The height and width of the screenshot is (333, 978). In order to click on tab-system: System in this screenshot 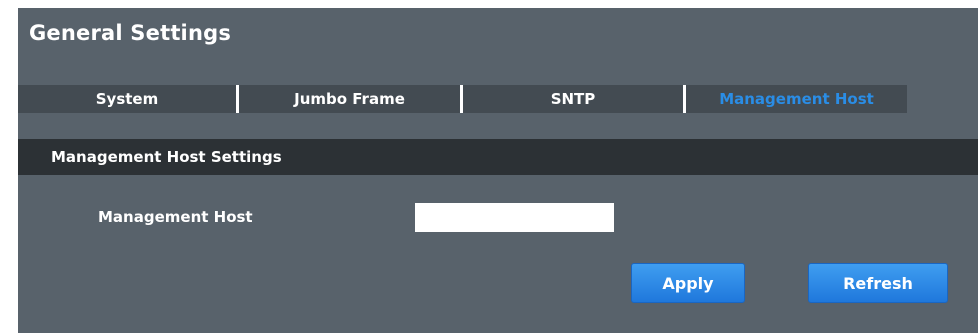, I will do `click(127, 99)`.